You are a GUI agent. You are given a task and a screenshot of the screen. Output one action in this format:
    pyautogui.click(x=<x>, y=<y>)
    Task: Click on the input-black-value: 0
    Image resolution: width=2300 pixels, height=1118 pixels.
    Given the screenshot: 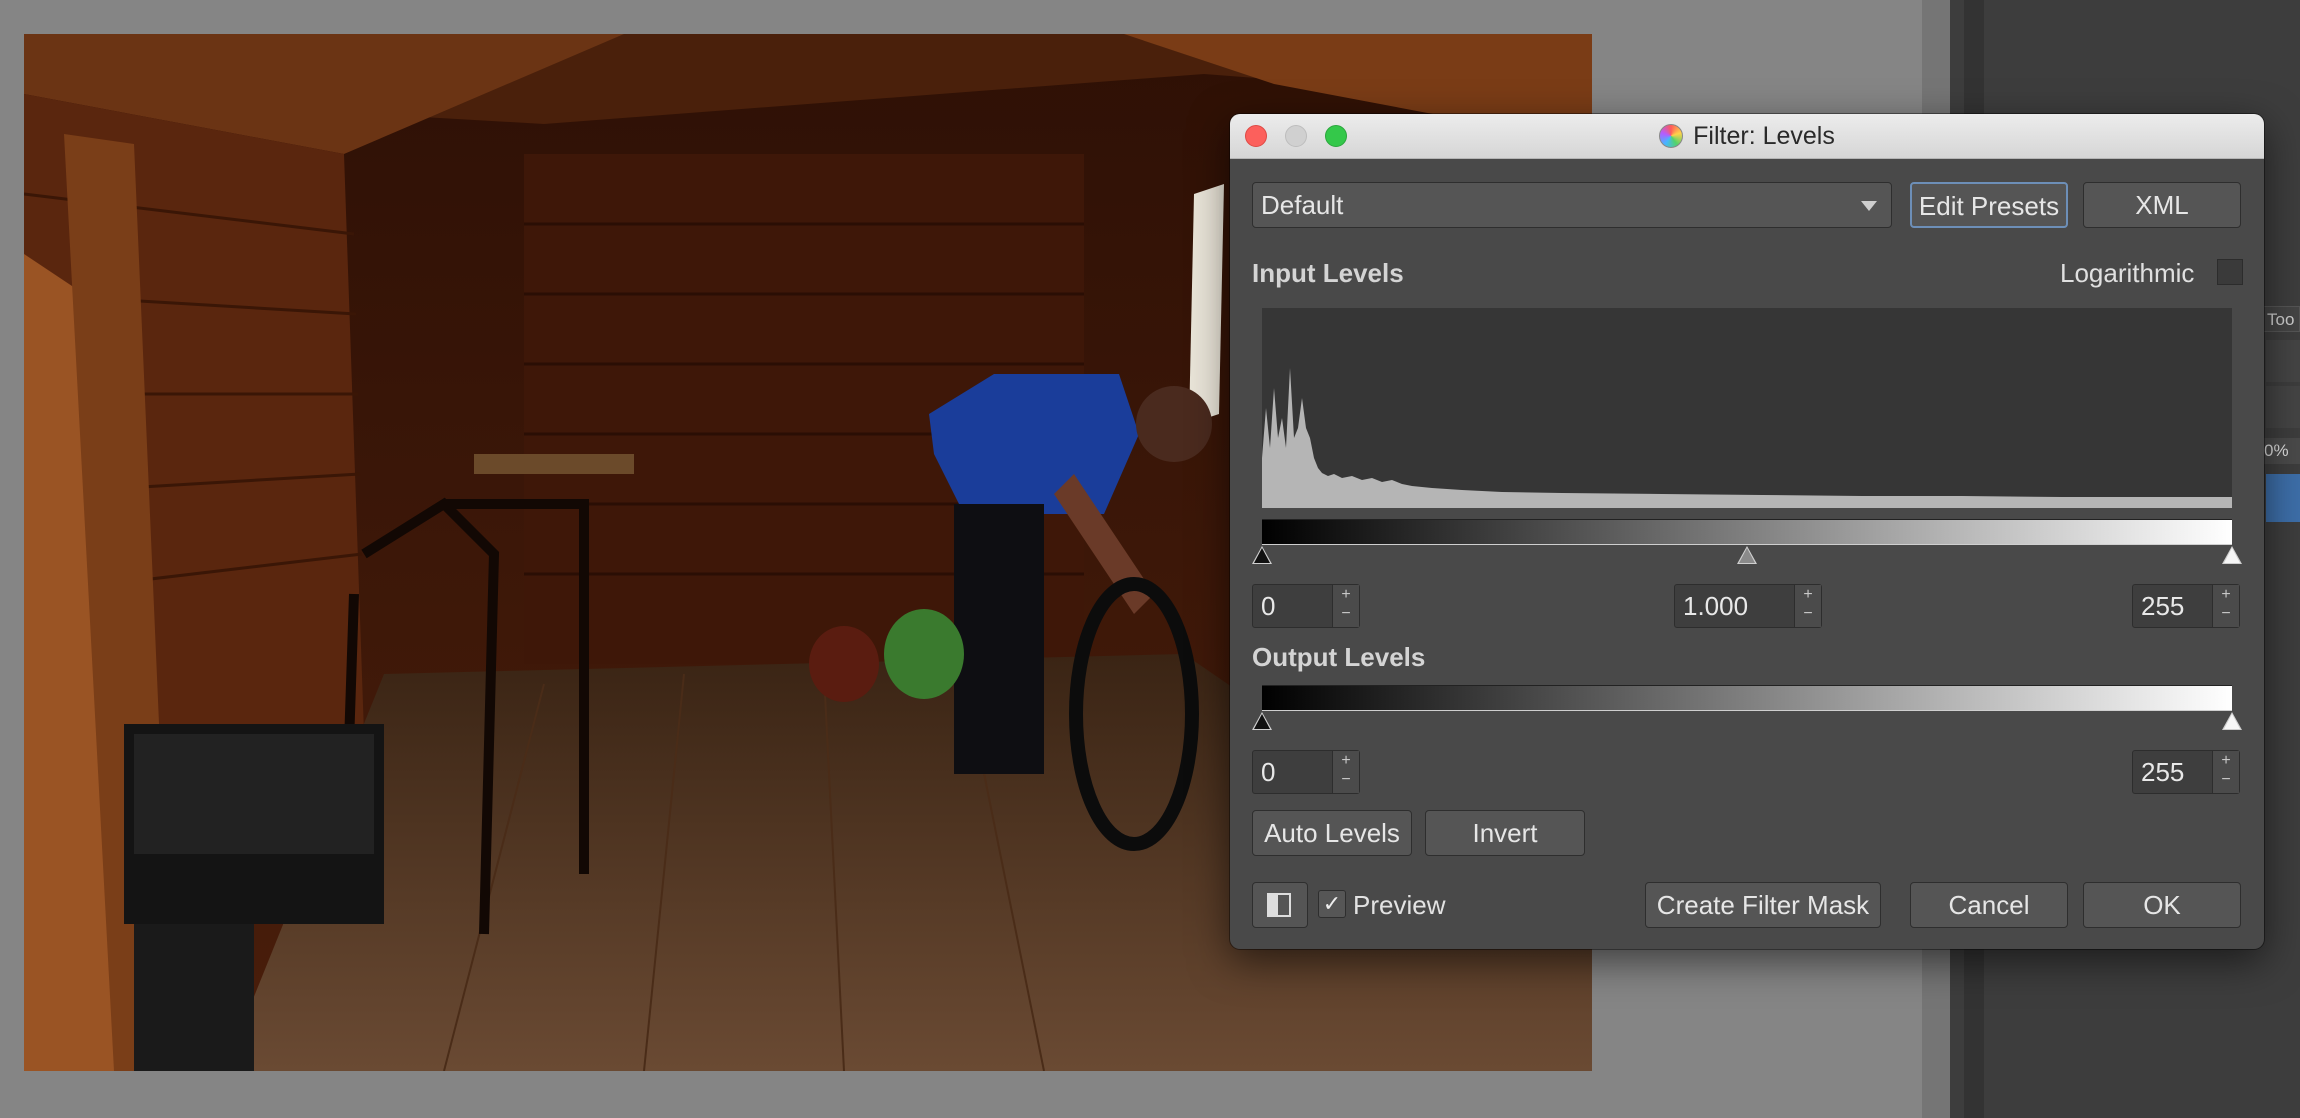 What is the action you would take?
    pyautogui.click(x=1268, y=606)
    